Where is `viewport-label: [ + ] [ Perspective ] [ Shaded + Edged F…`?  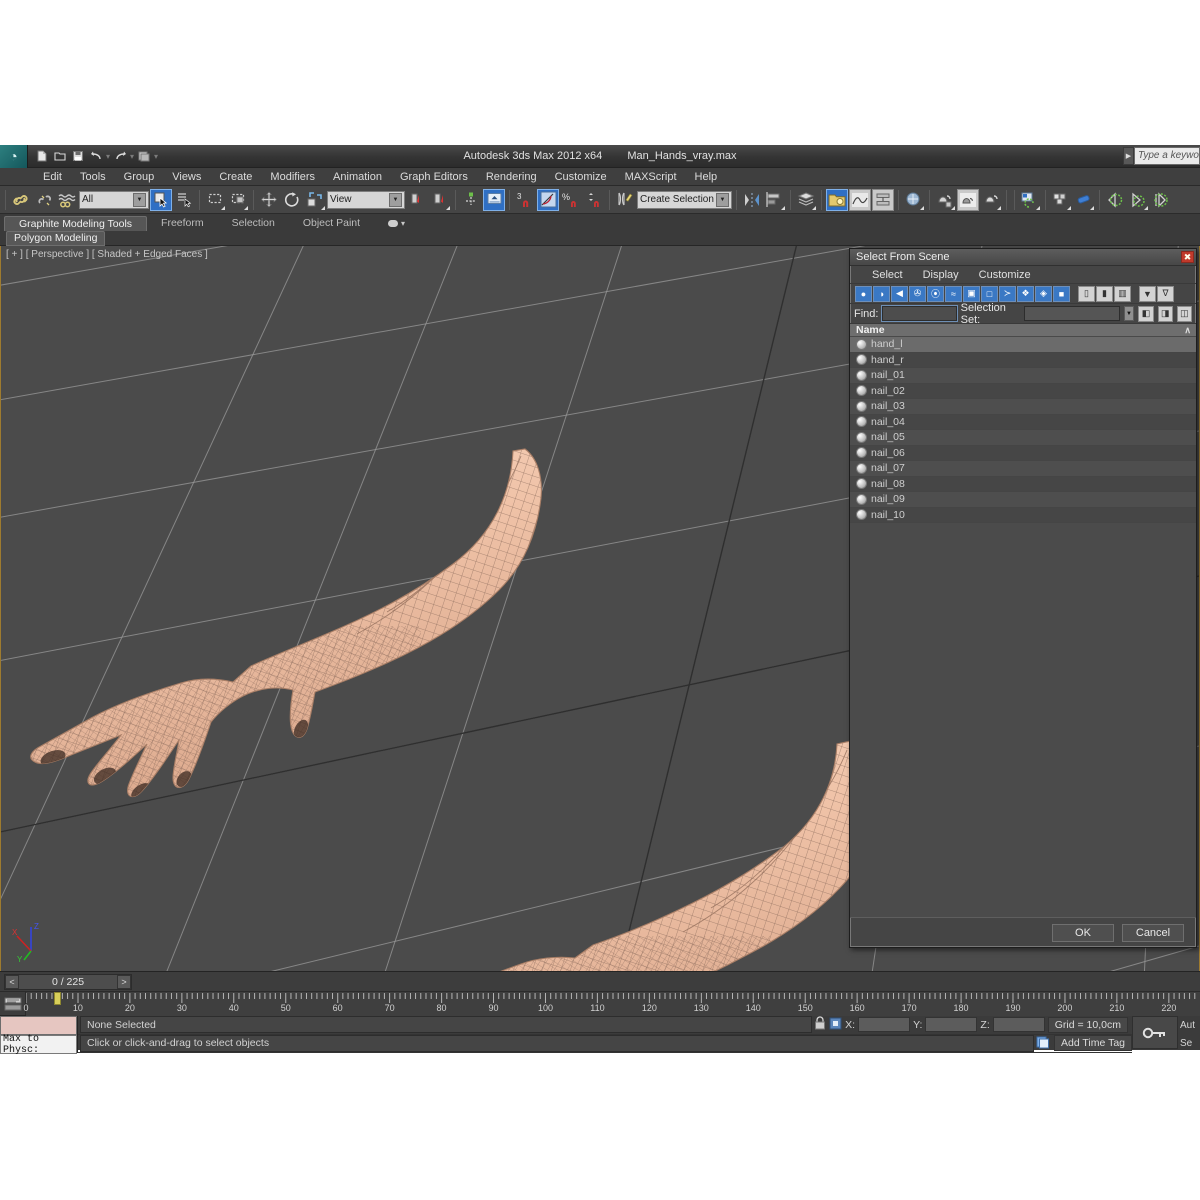 viewport-label: [ + ] [ Perspective ] [ Shaded + Edged F… is located at coordinates (107, 254).